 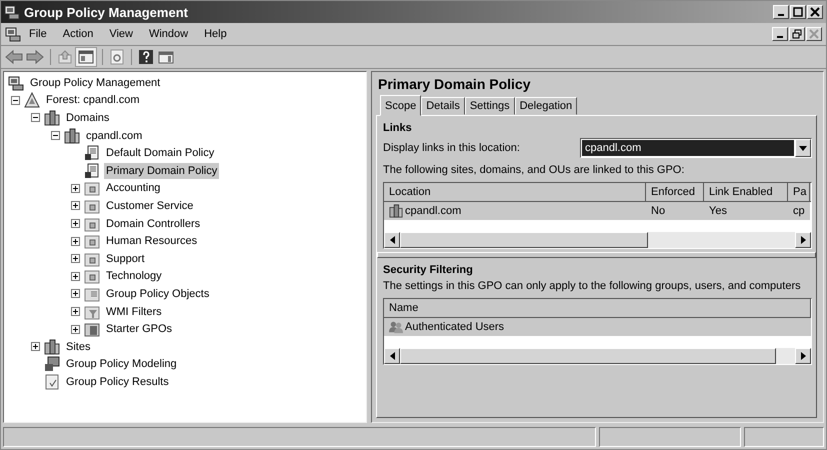 I want to click on tab: Settings, so click(x=489, y=106).